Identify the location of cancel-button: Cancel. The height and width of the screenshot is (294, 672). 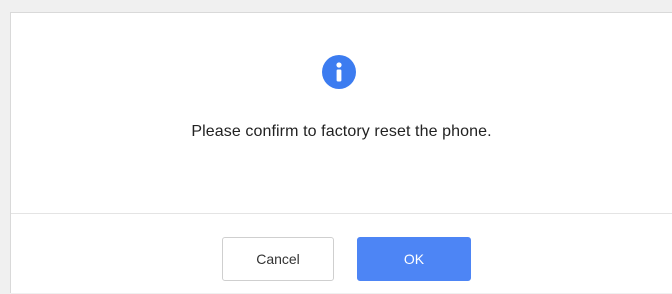
(278, 259).